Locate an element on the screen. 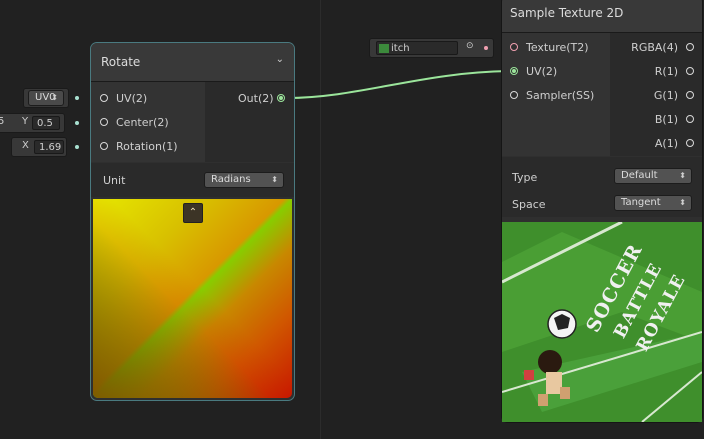  b-output-label: B(1) is located at coordinates (666, 119).